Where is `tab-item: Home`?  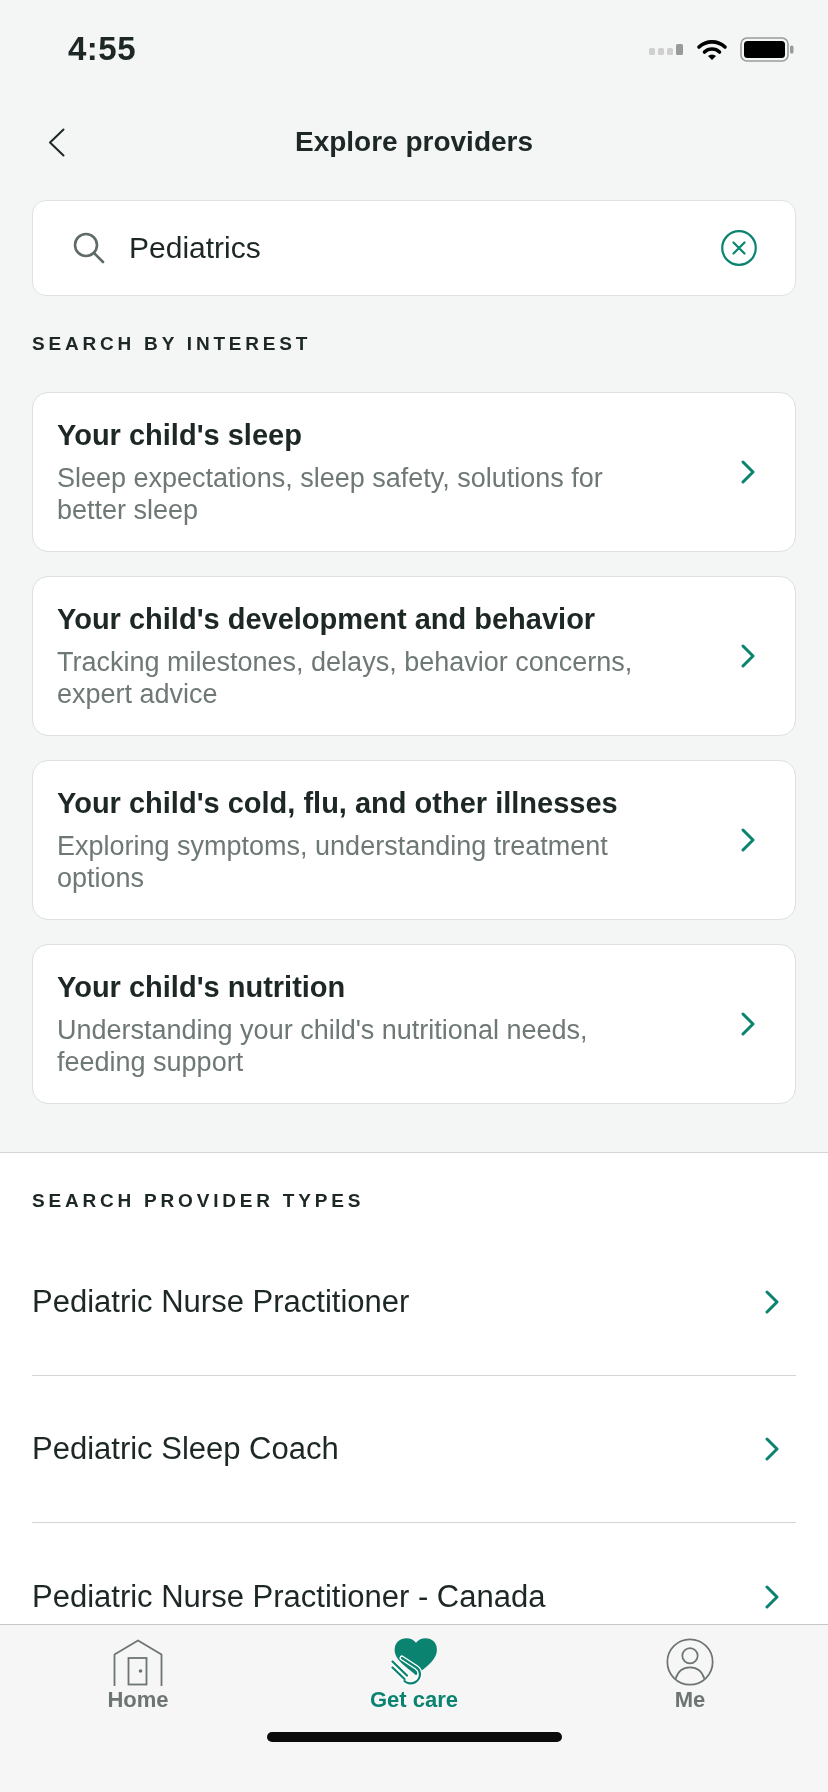 tab-item: Home is located at coordinates (138, 1675).